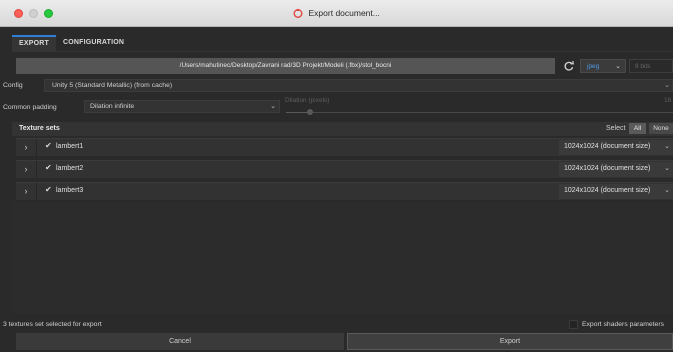 Image resolution: width=673 pixels, height=352 pixels. Describe the element at coordinates (70, 146) in the screenshot. I see `texture-set-name: lambert1` at that location.